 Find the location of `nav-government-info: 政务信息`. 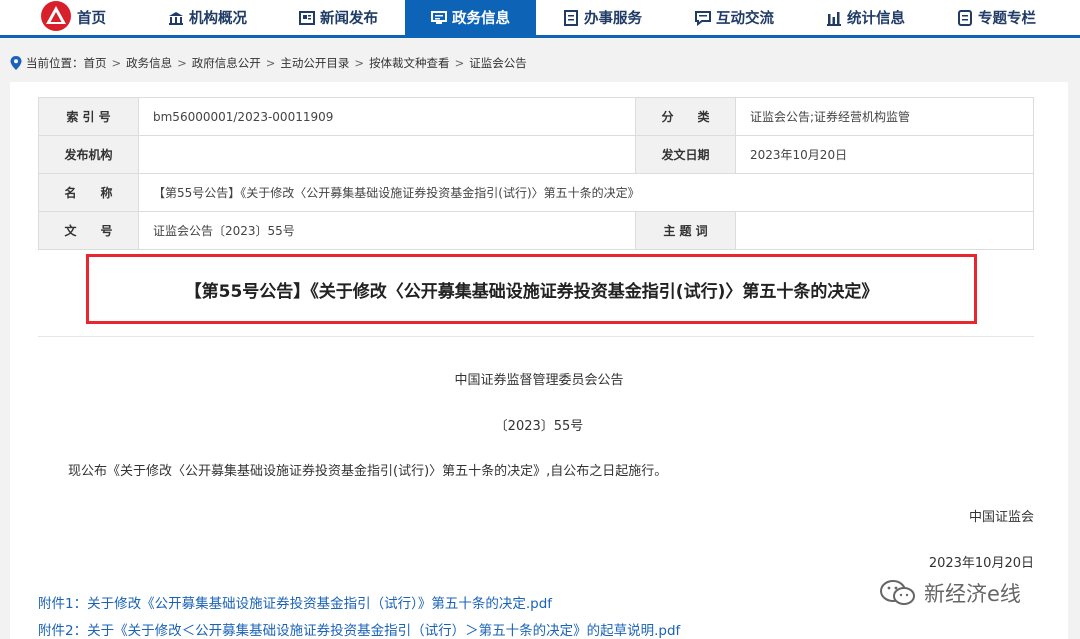

nav-government-info: 政务信息 is located at coordinates (470, 17).